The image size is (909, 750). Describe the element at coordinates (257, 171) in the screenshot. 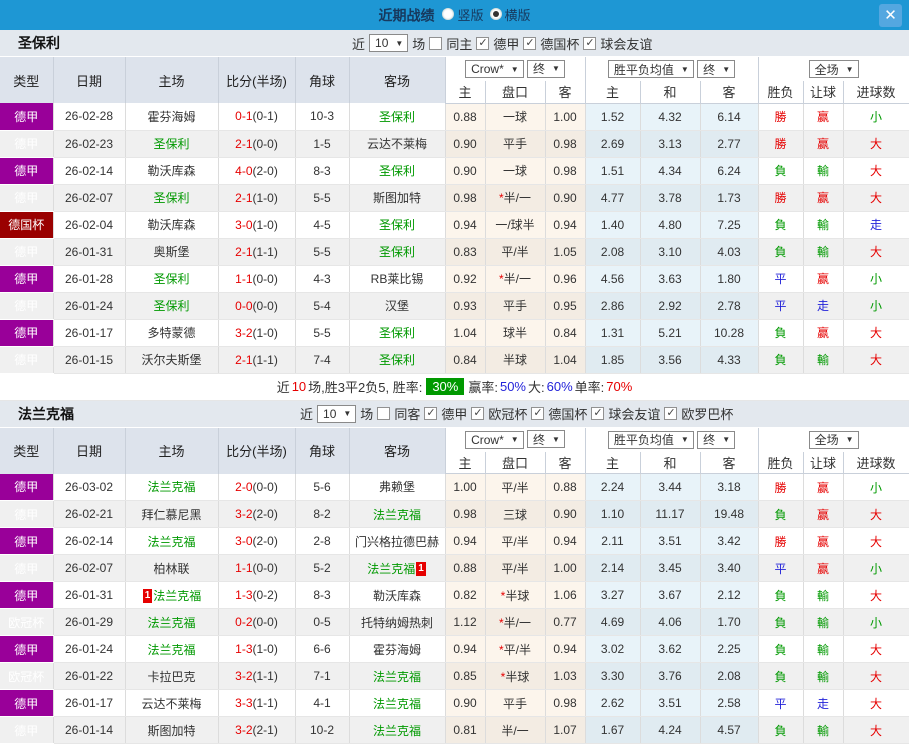

I see `match-score: 4-0(2-0)` at that location.